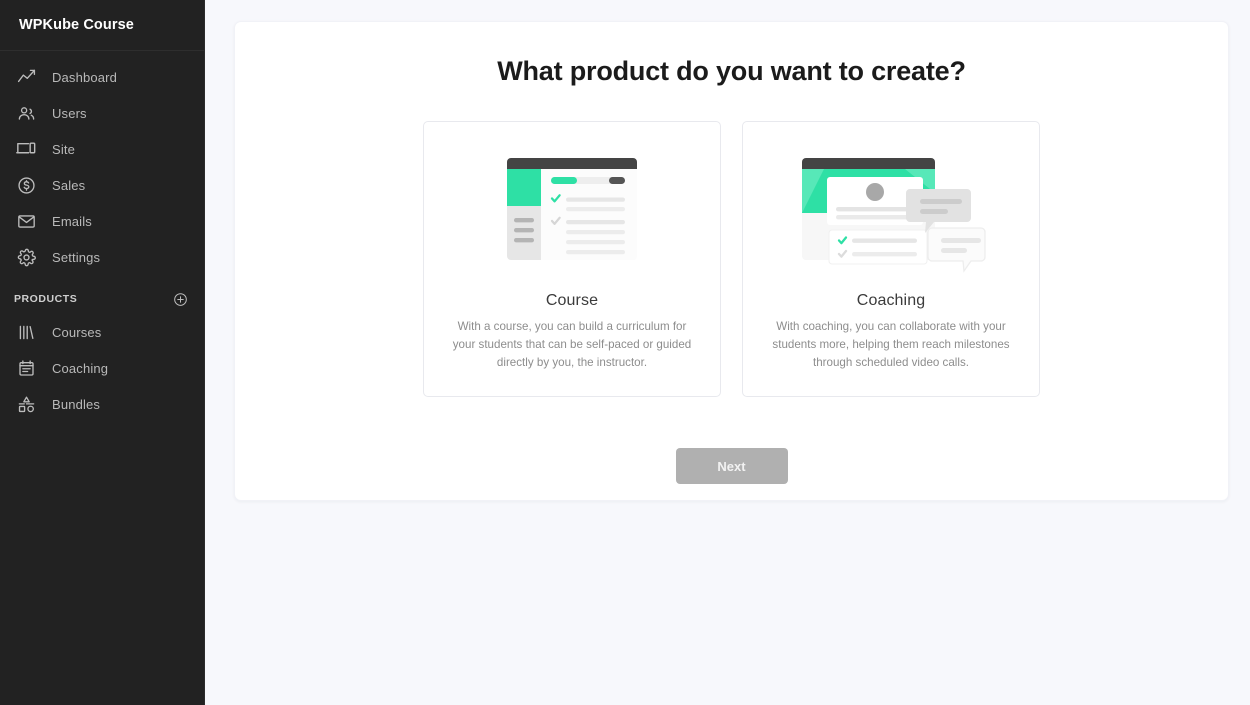  Describe the element at coordinates (102, 257) in the screenshot. I see `sidebar-item-settings: Settings` at that location.